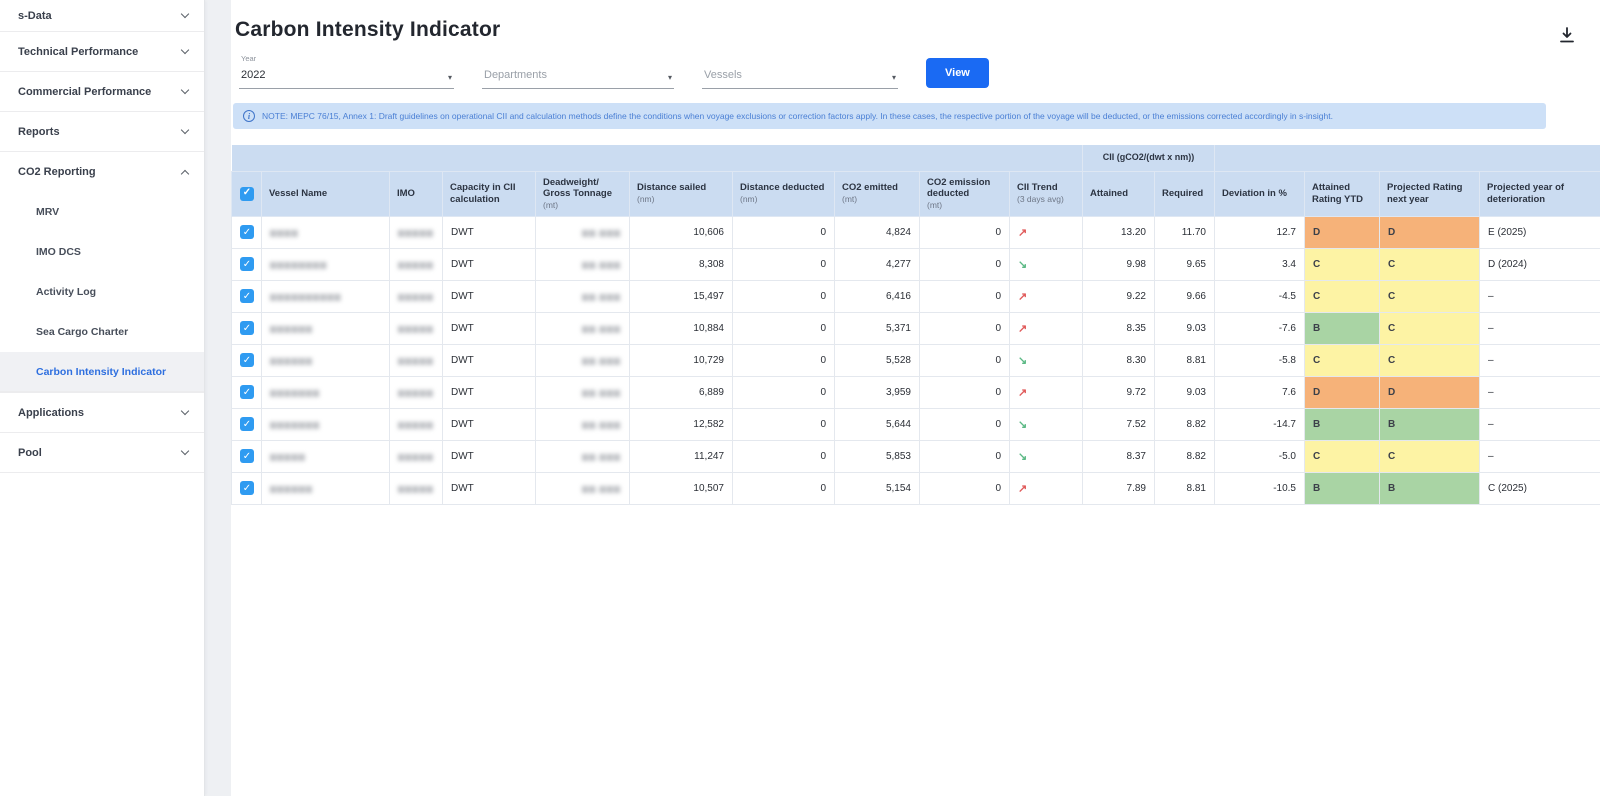 This screenshot has height=796, width=1600. I want to click on sidebar-item-applications: Applications, so click(102, 413).